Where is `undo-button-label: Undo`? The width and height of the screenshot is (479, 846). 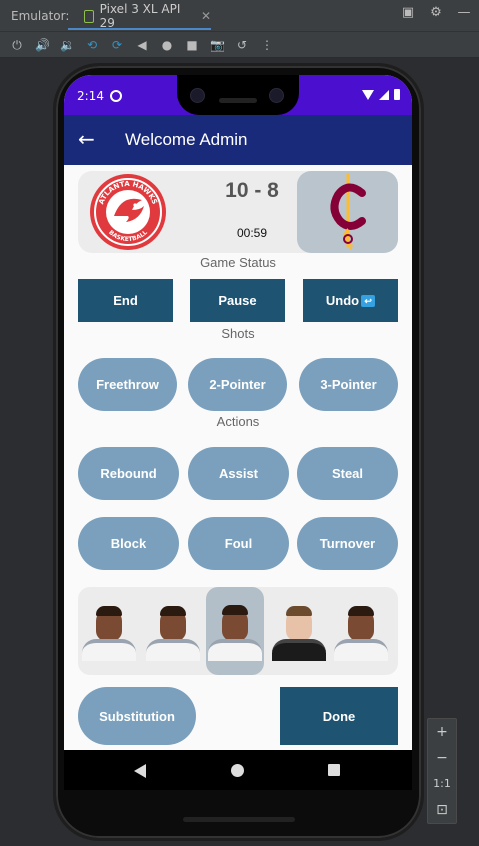
undo-button-label: Undo is located at coordinates (342, 300).